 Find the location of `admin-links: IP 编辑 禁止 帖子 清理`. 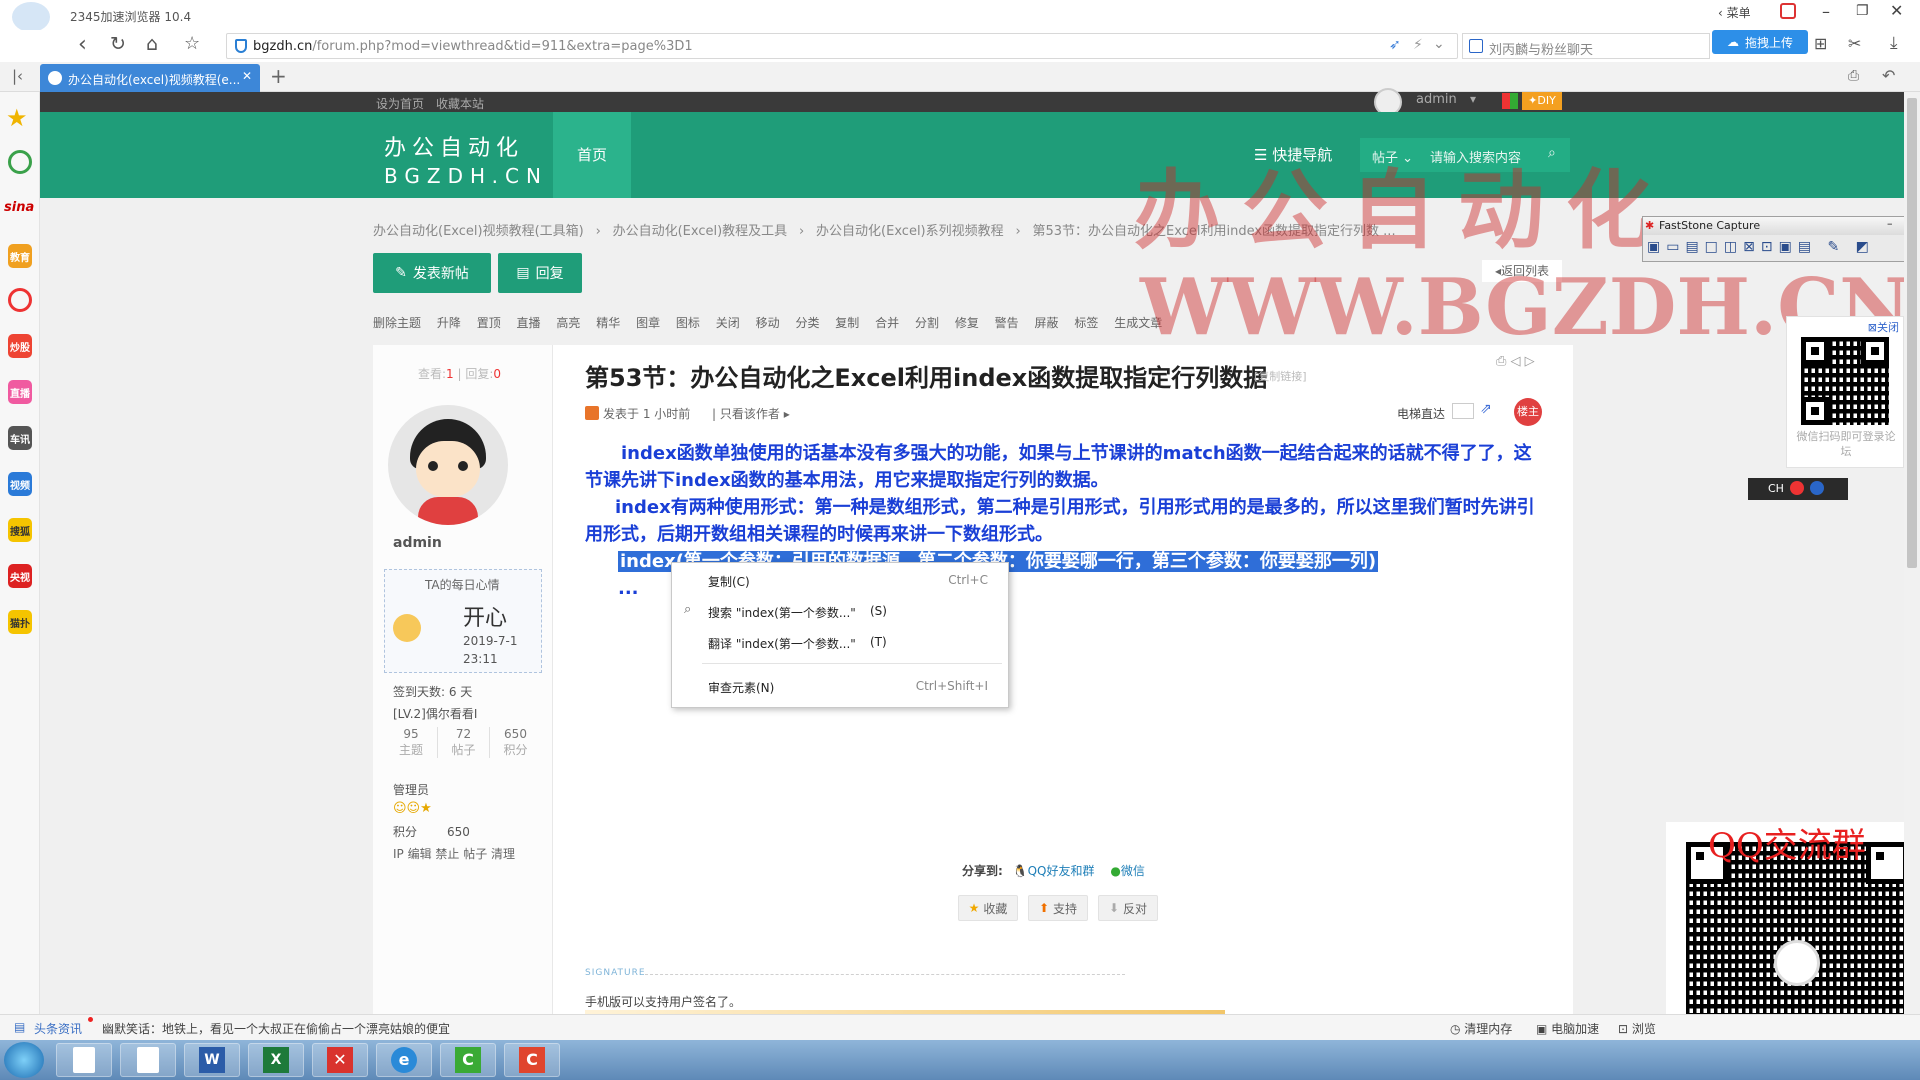

admin-links: IP 编辑 禁止 帖子 清理 is located at coordinates (454, 853).